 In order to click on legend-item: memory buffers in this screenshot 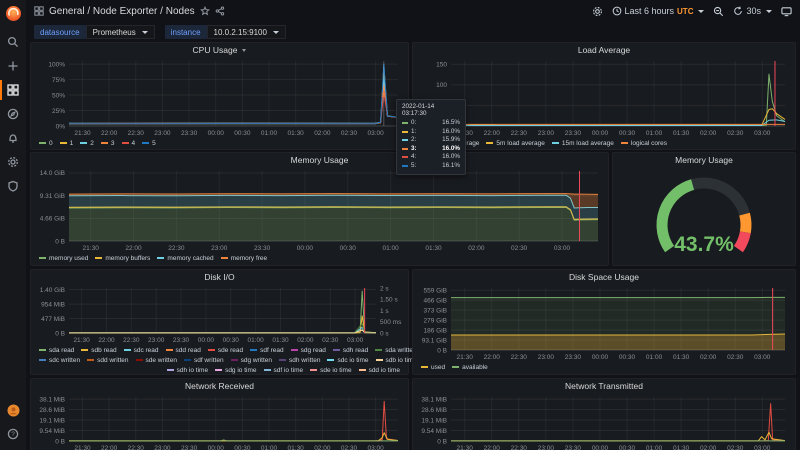, I will do `click(122, 258)`.